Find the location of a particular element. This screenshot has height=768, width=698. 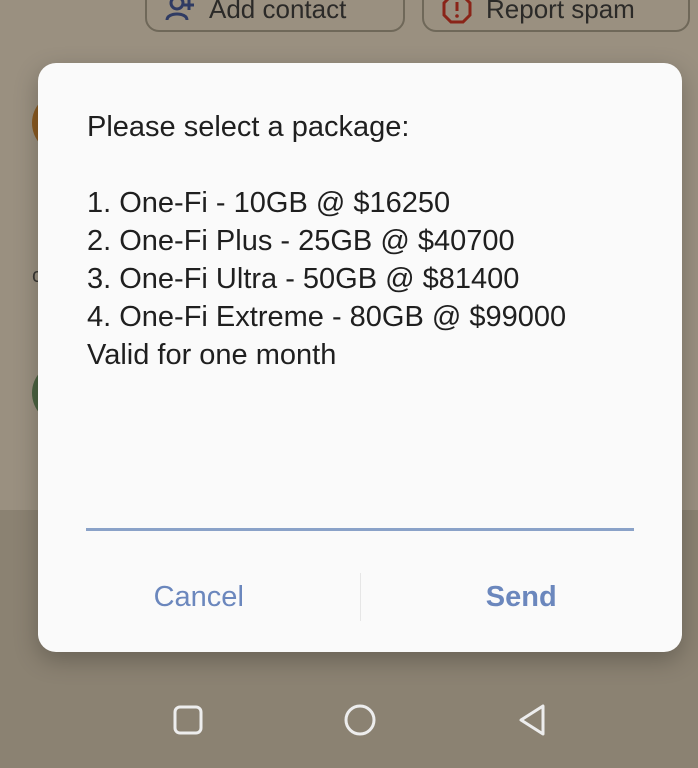

navigation-bar is located at coordinates (349, 721).